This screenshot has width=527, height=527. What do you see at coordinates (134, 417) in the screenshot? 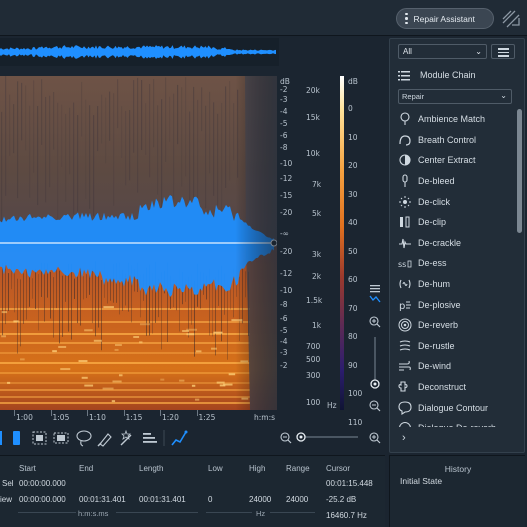
I see `timeline-tick: 1:15` at bounding box center [134, 417].